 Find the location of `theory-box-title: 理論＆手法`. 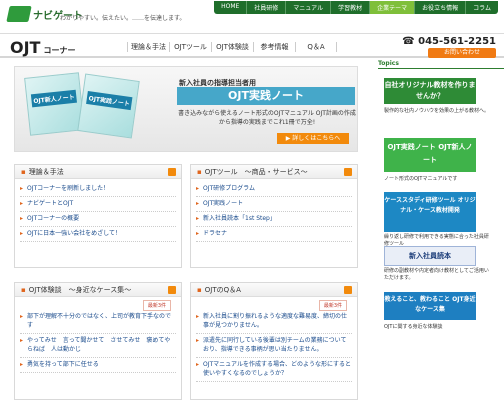

theory-box-title: 理論＆手法 is located at coordinates (46, 172).